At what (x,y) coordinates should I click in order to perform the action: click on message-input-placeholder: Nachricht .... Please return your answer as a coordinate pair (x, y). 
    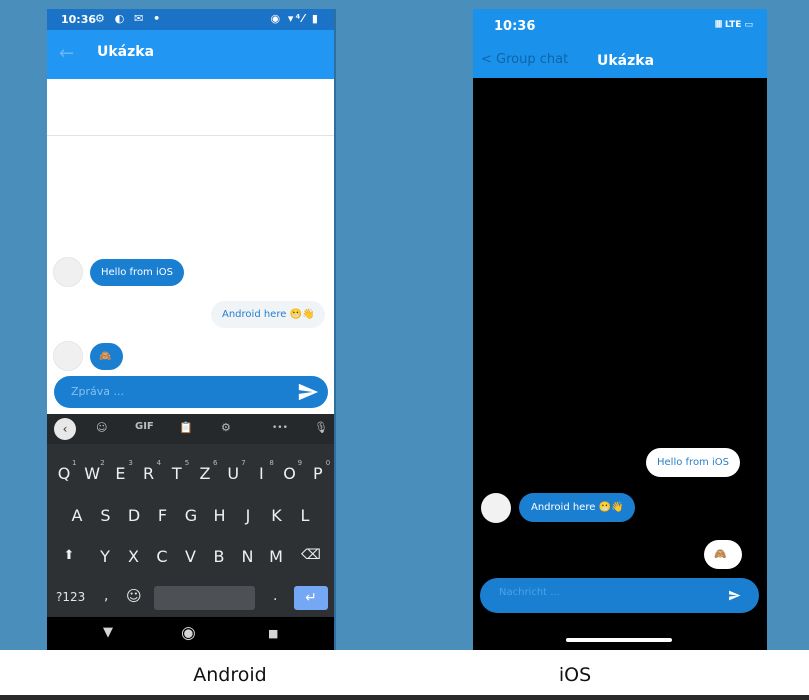
    Looking at the image, I should click on (529, 592).